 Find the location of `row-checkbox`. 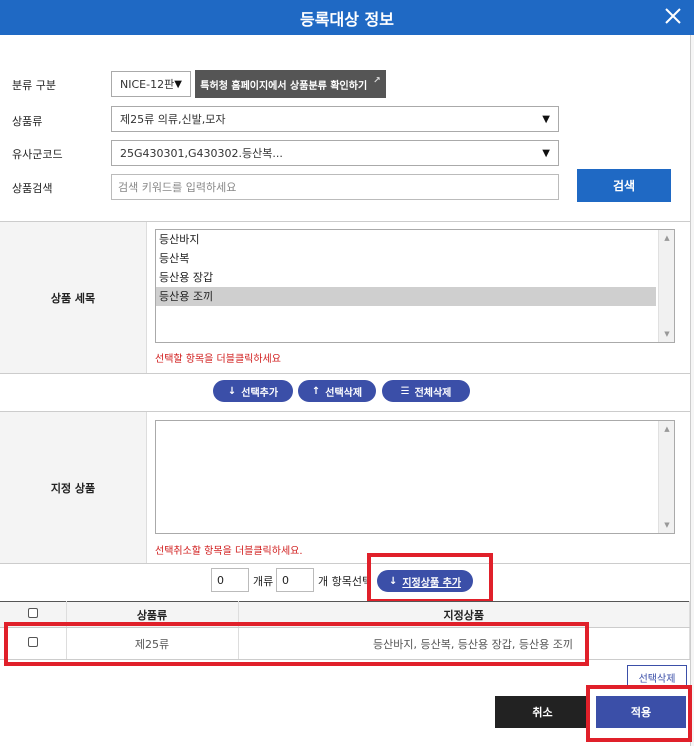

row-checkbox is located at coordinates (32, 642).